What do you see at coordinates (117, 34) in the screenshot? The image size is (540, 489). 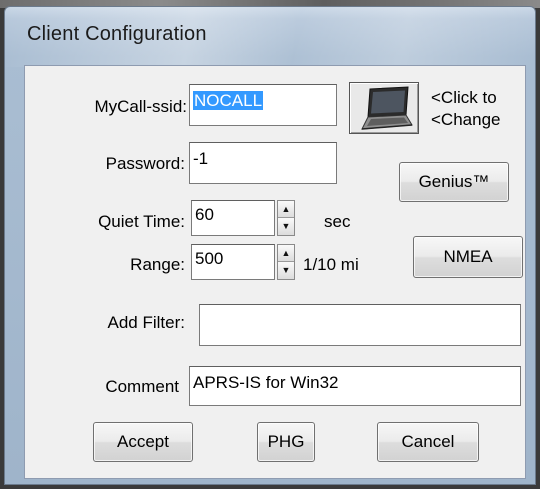 I see `window-title: Client Configuration` at bounding box center [117, 34].